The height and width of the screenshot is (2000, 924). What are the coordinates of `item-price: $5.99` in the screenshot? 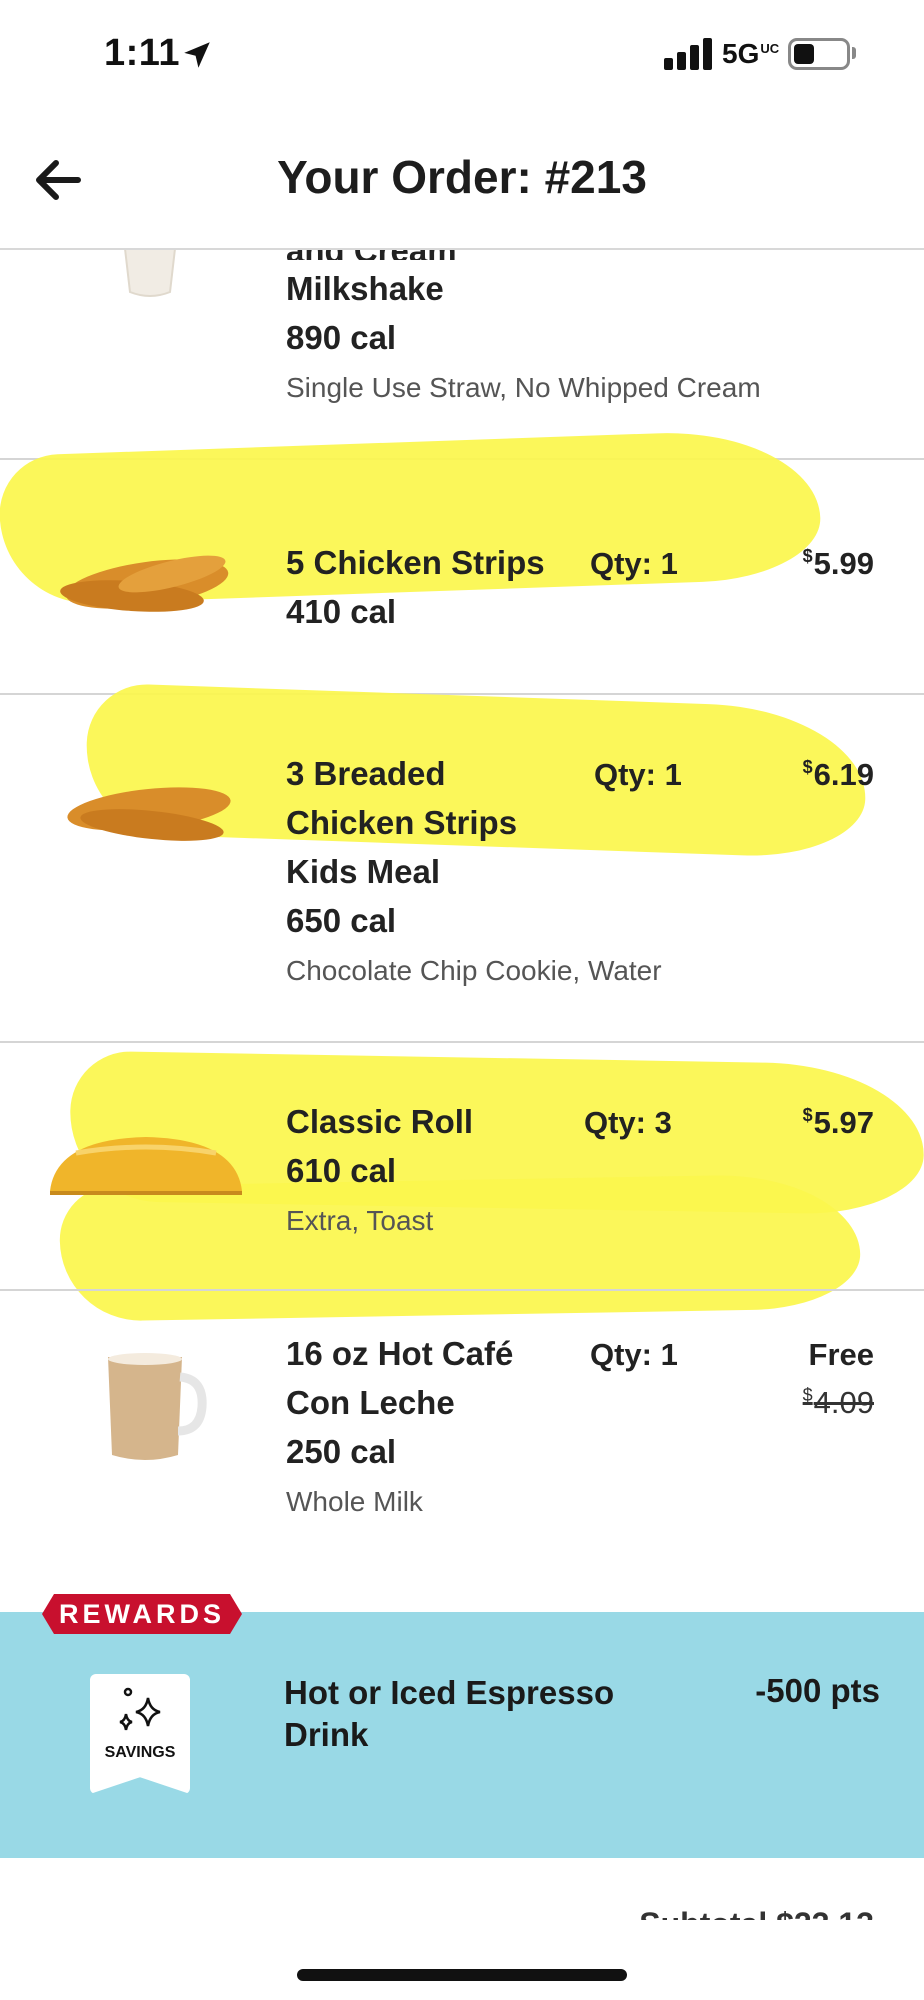 It's located at (838, 563).